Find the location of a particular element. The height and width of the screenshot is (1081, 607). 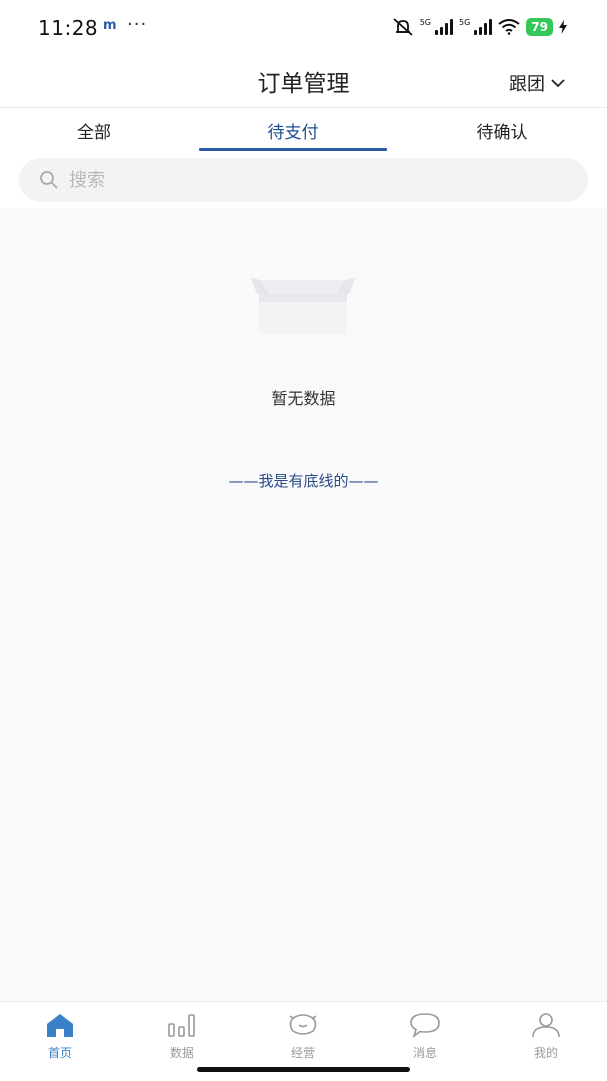

search-icon is located at coordinates (49, 180).